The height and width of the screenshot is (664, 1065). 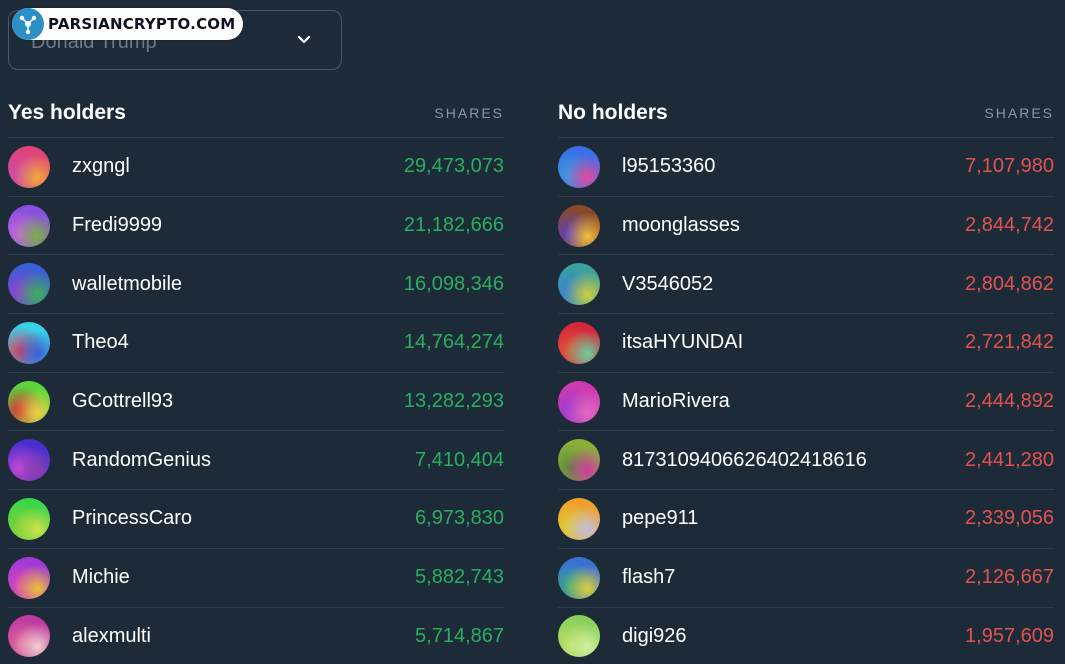 I want to click on holder-shares: 7,107,980, so click(x=1009, y=166).